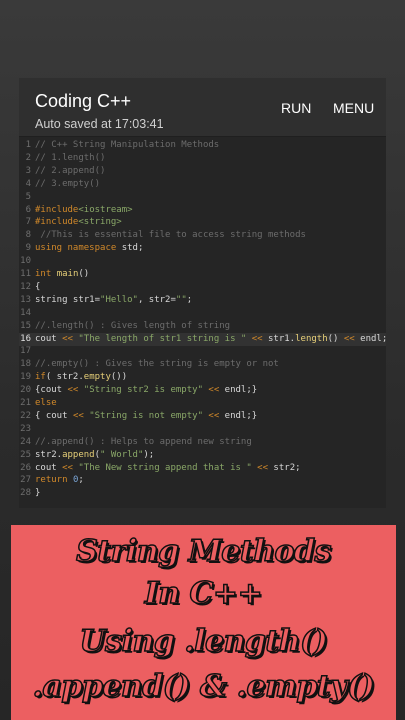  Describe the element at coordinates (51, 480) in the screenshot. I see `code-token: return` at that location.